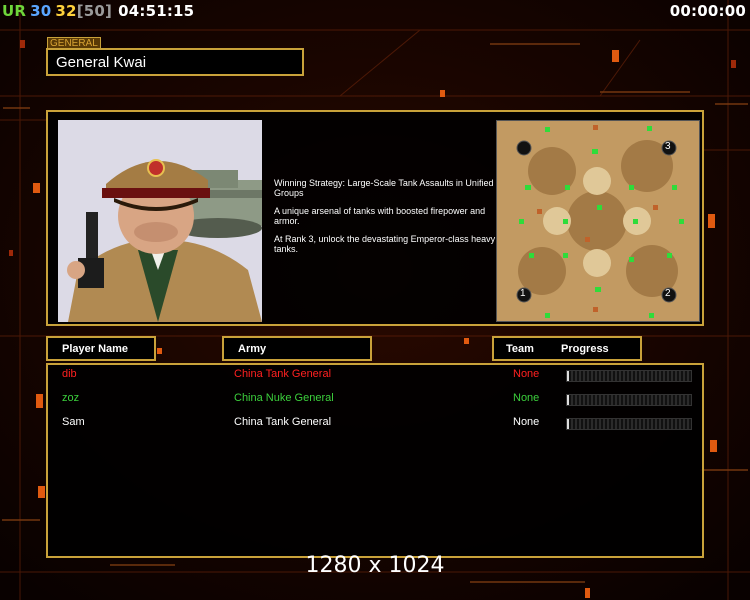 The image size is (750, 600). I want to click on general-name: General Kwai, so click(175, 62).